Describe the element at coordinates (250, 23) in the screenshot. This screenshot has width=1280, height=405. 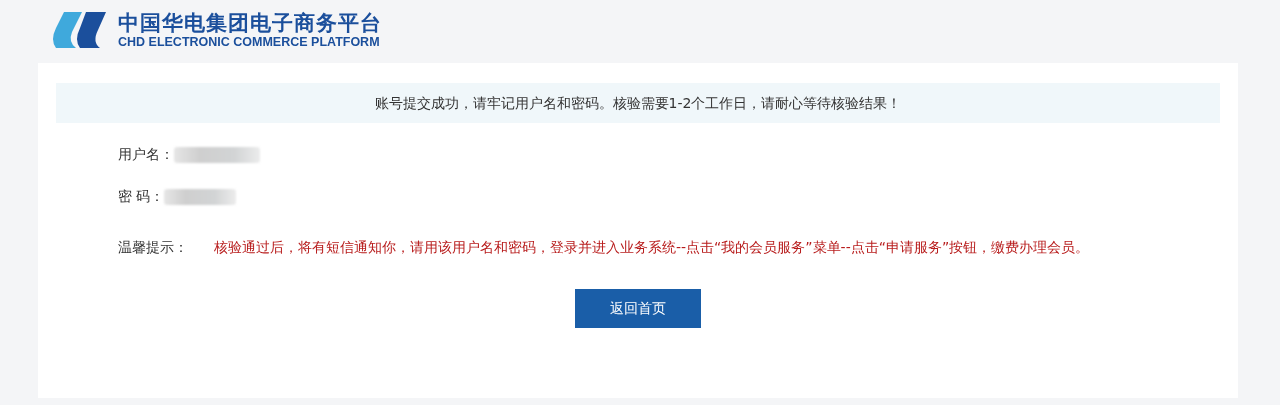
I see `logo-title: 中国华电集团电子商务平台` at that location.